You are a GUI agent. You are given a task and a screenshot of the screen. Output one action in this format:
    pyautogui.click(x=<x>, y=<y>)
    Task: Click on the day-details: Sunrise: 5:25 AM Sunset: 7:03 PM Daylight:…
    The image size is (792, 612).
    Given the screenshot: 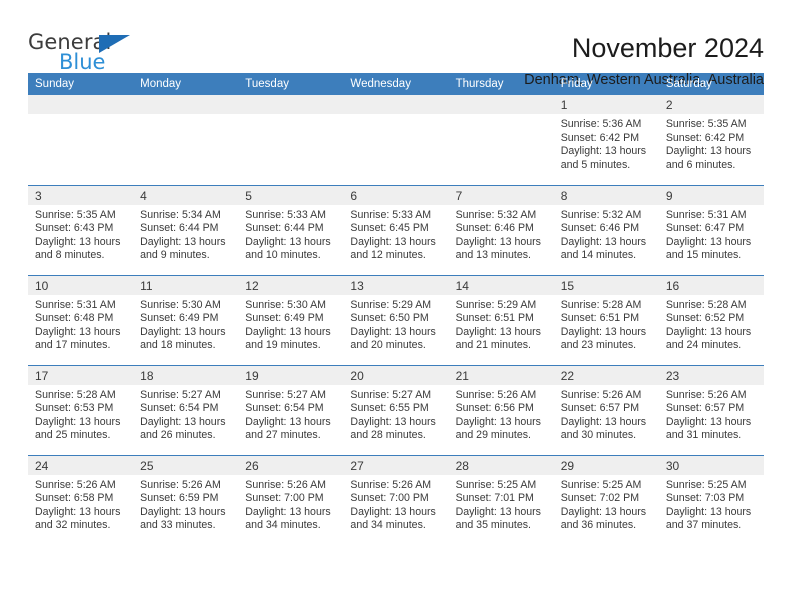 What is the action you would take?
    pyautogui.click(x=711, y=504)
    